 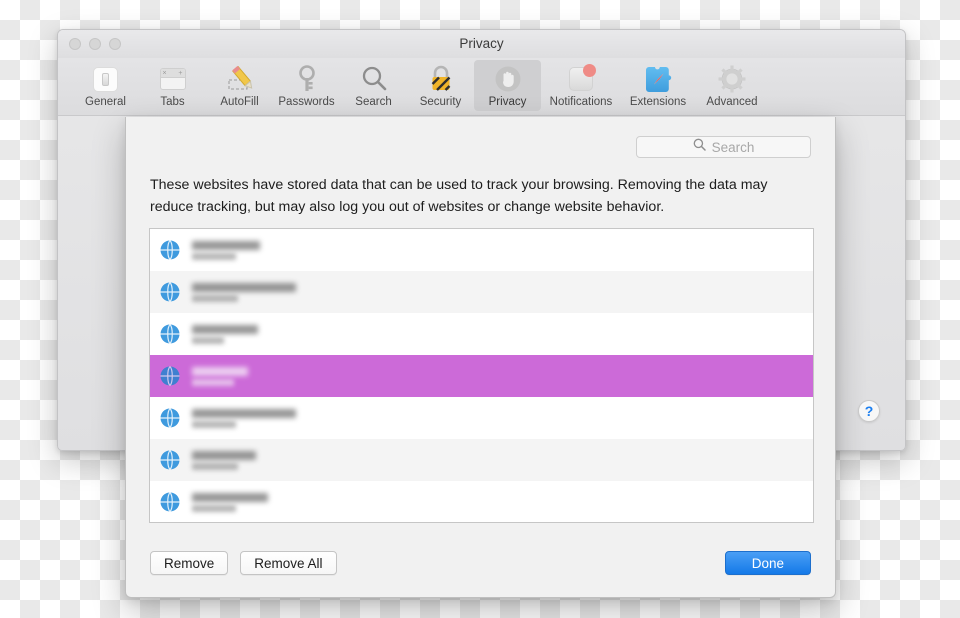 I want to click on toolbar-label-privacy: Privacy, so click(x=507, y=102).